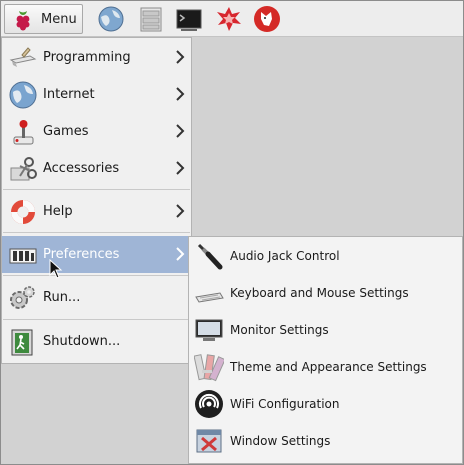 This screenshot has height=465, width=464. What do you see at coordinates (69, 94) in the screenshot?
I see `menu-item-label: Internet` at bounding box center [69, 94].